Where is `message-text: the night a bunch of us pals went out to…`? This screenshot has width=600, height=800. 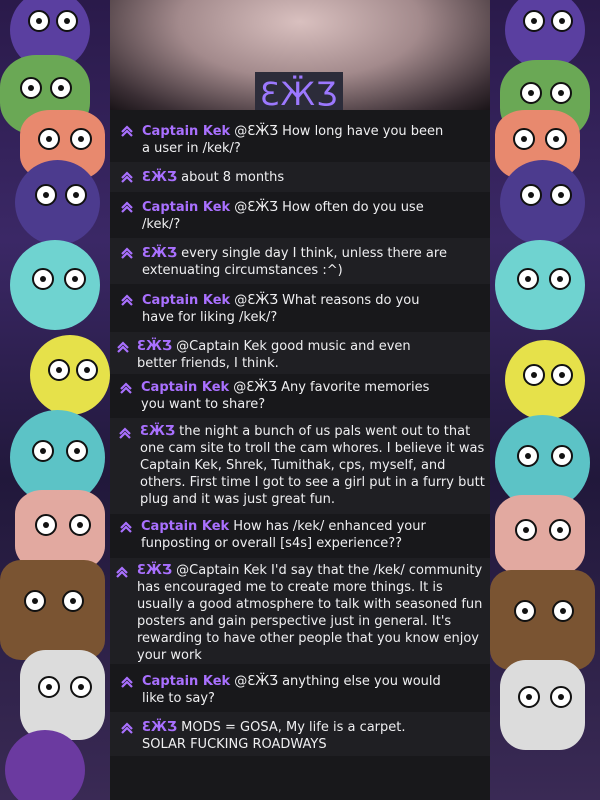 message-text: the night a bunch of us pals went out to… is located at coordinates (312, 465).